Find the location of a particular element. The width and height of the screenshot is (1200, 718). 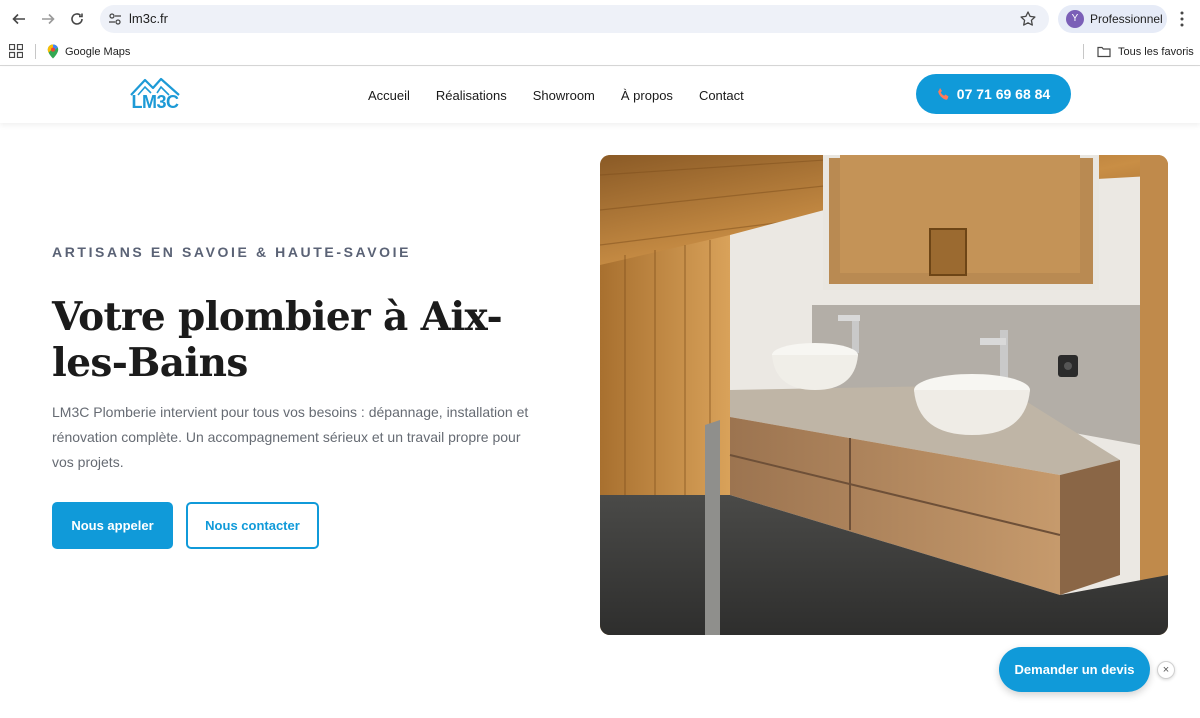

hero-title: Votre plombier à Aix-les-Bains is located at coordinates (277, 340).